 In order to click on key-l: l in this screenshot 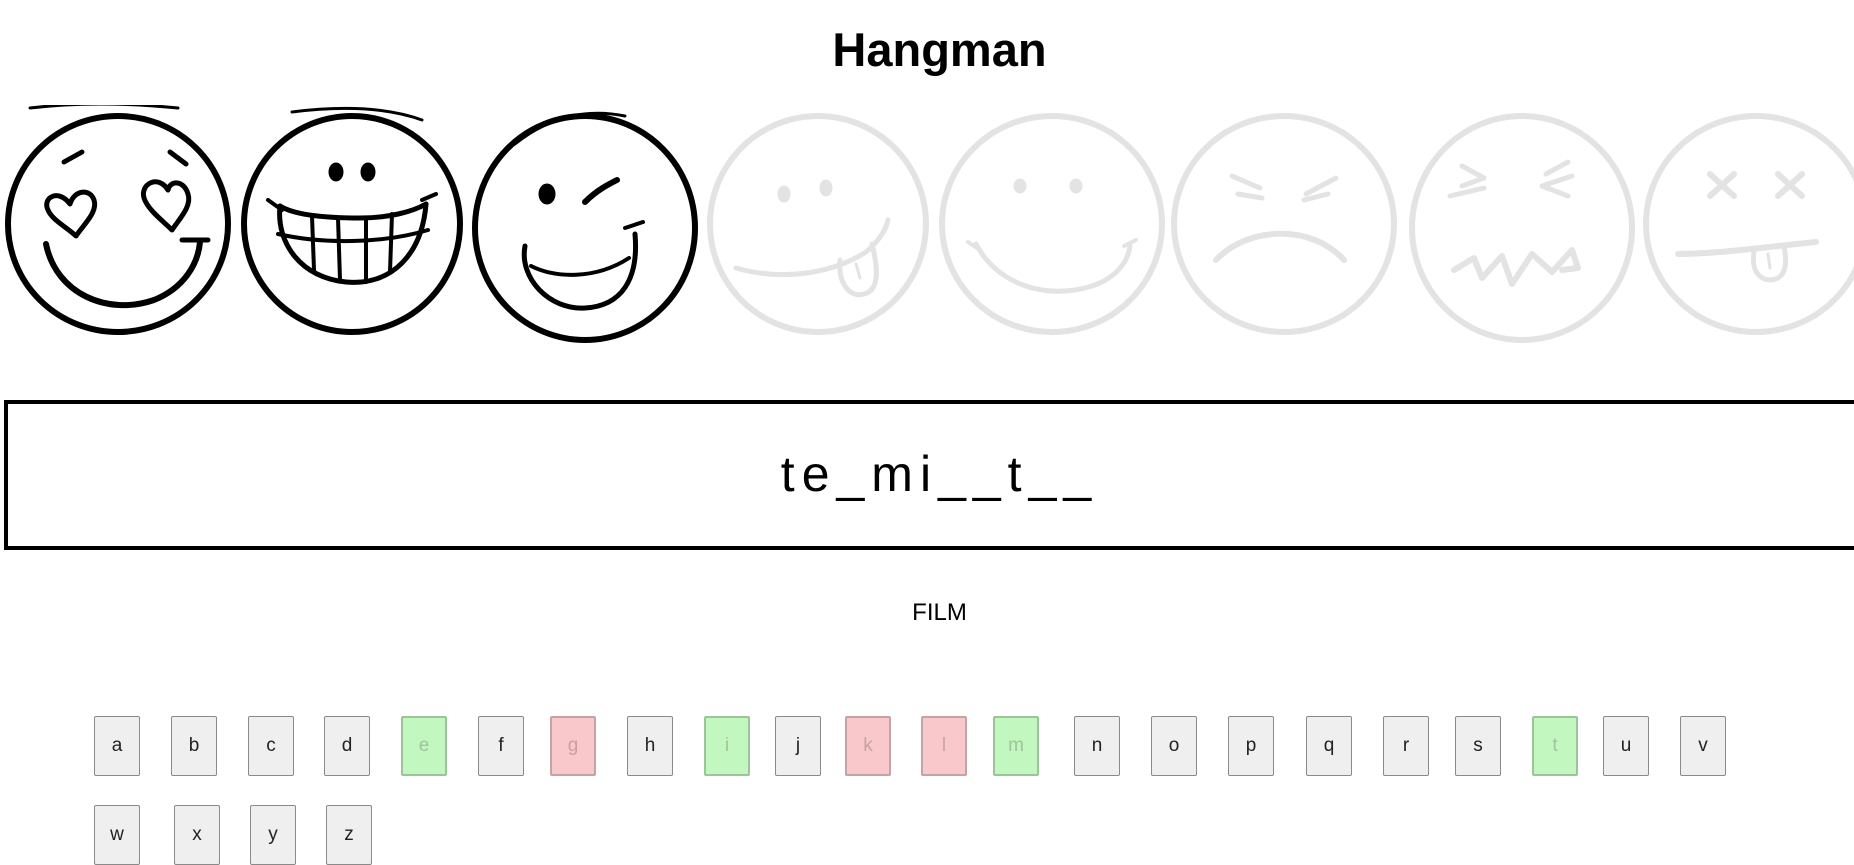, I will do `click(944, 746)`.